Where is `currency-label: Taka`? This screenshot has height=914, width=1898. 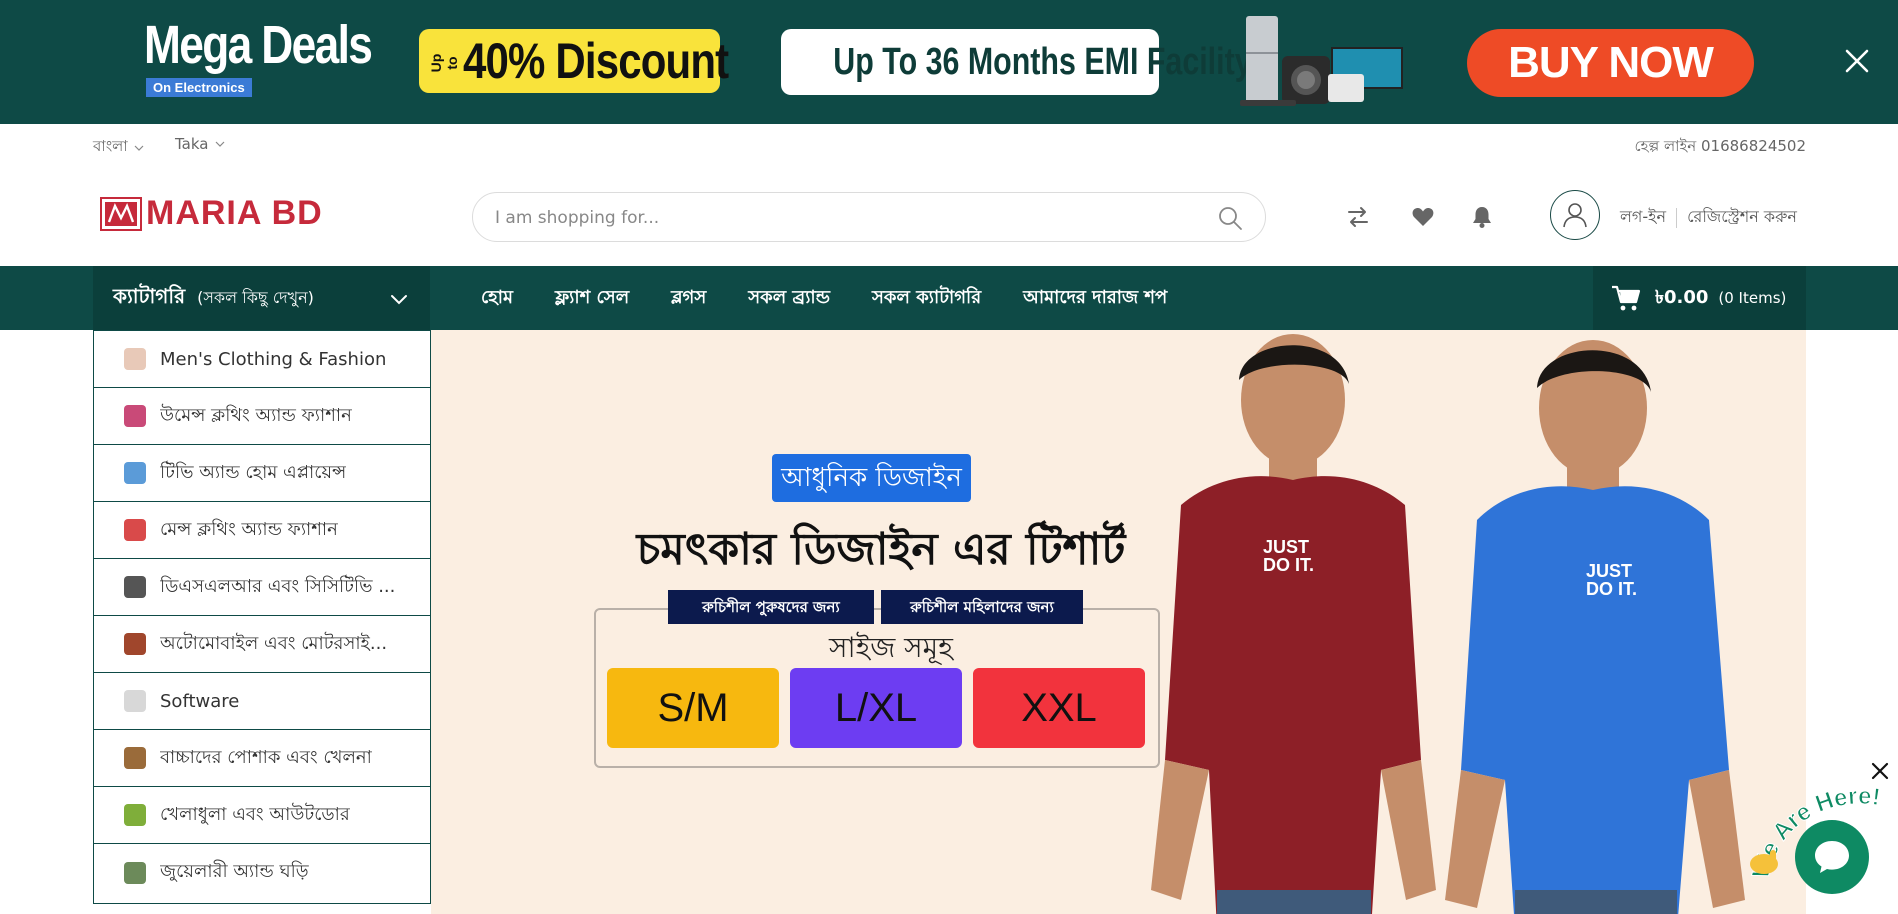
currency-label: Taka is located at coordinates (192, 144).